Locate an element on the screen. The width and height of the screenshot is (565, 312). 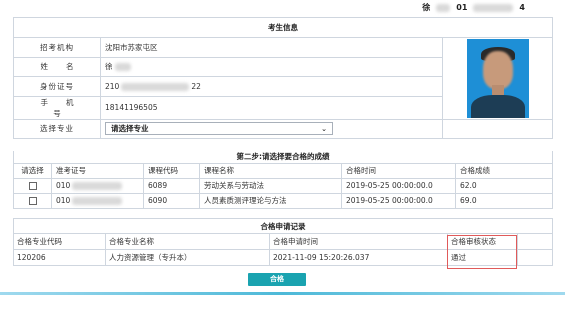
header-review-status: 合格审核状态 is located at coordinates (482, 241).